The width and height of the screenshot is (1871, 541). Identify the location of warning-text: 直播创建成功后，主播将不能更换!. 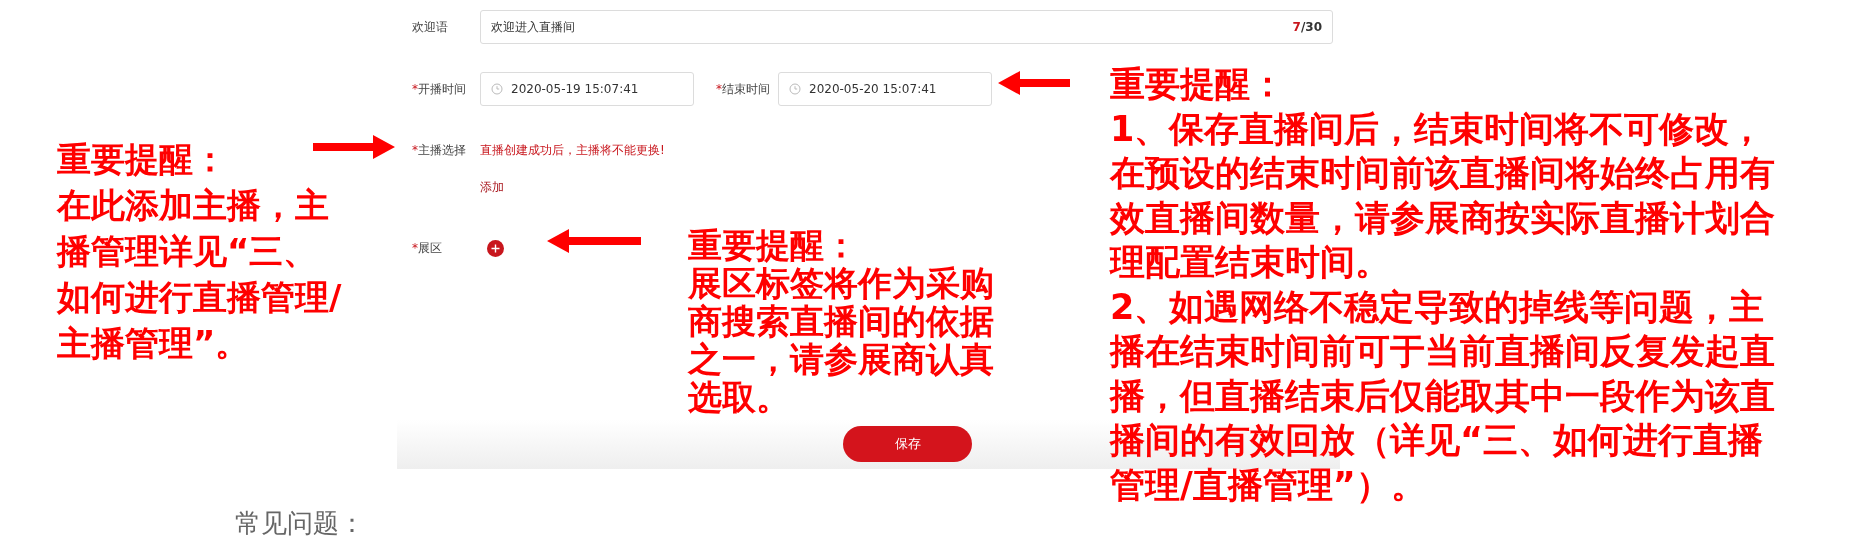
(572, 150).